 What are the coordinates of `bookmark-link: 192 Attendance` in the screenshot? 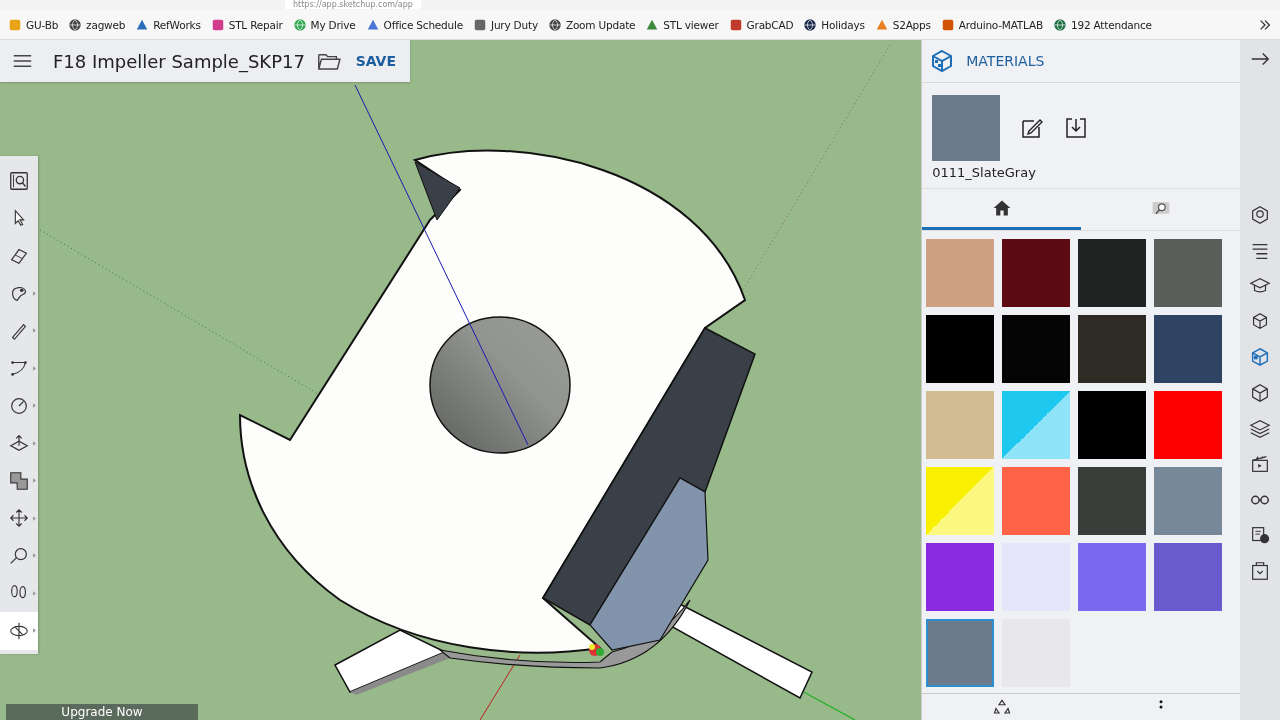 It's located at (1102, 24).